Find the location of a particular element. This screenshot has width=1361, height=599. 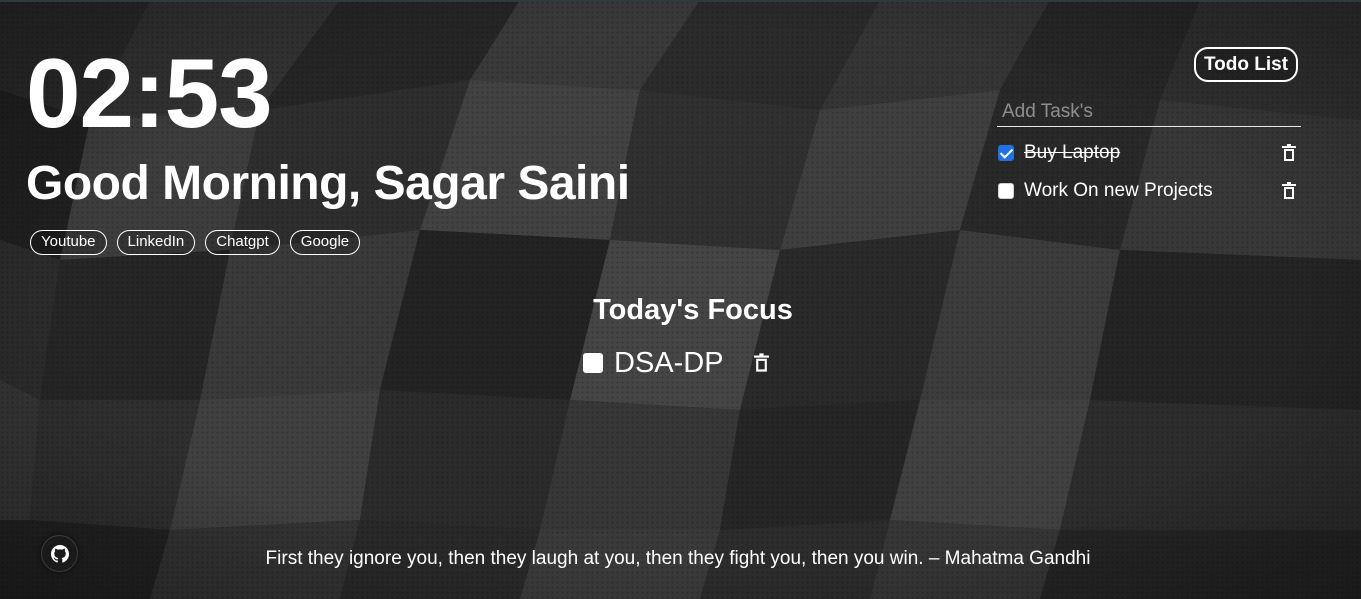

todo-item: Buy Laptop is located at coordinates (1149, 153).